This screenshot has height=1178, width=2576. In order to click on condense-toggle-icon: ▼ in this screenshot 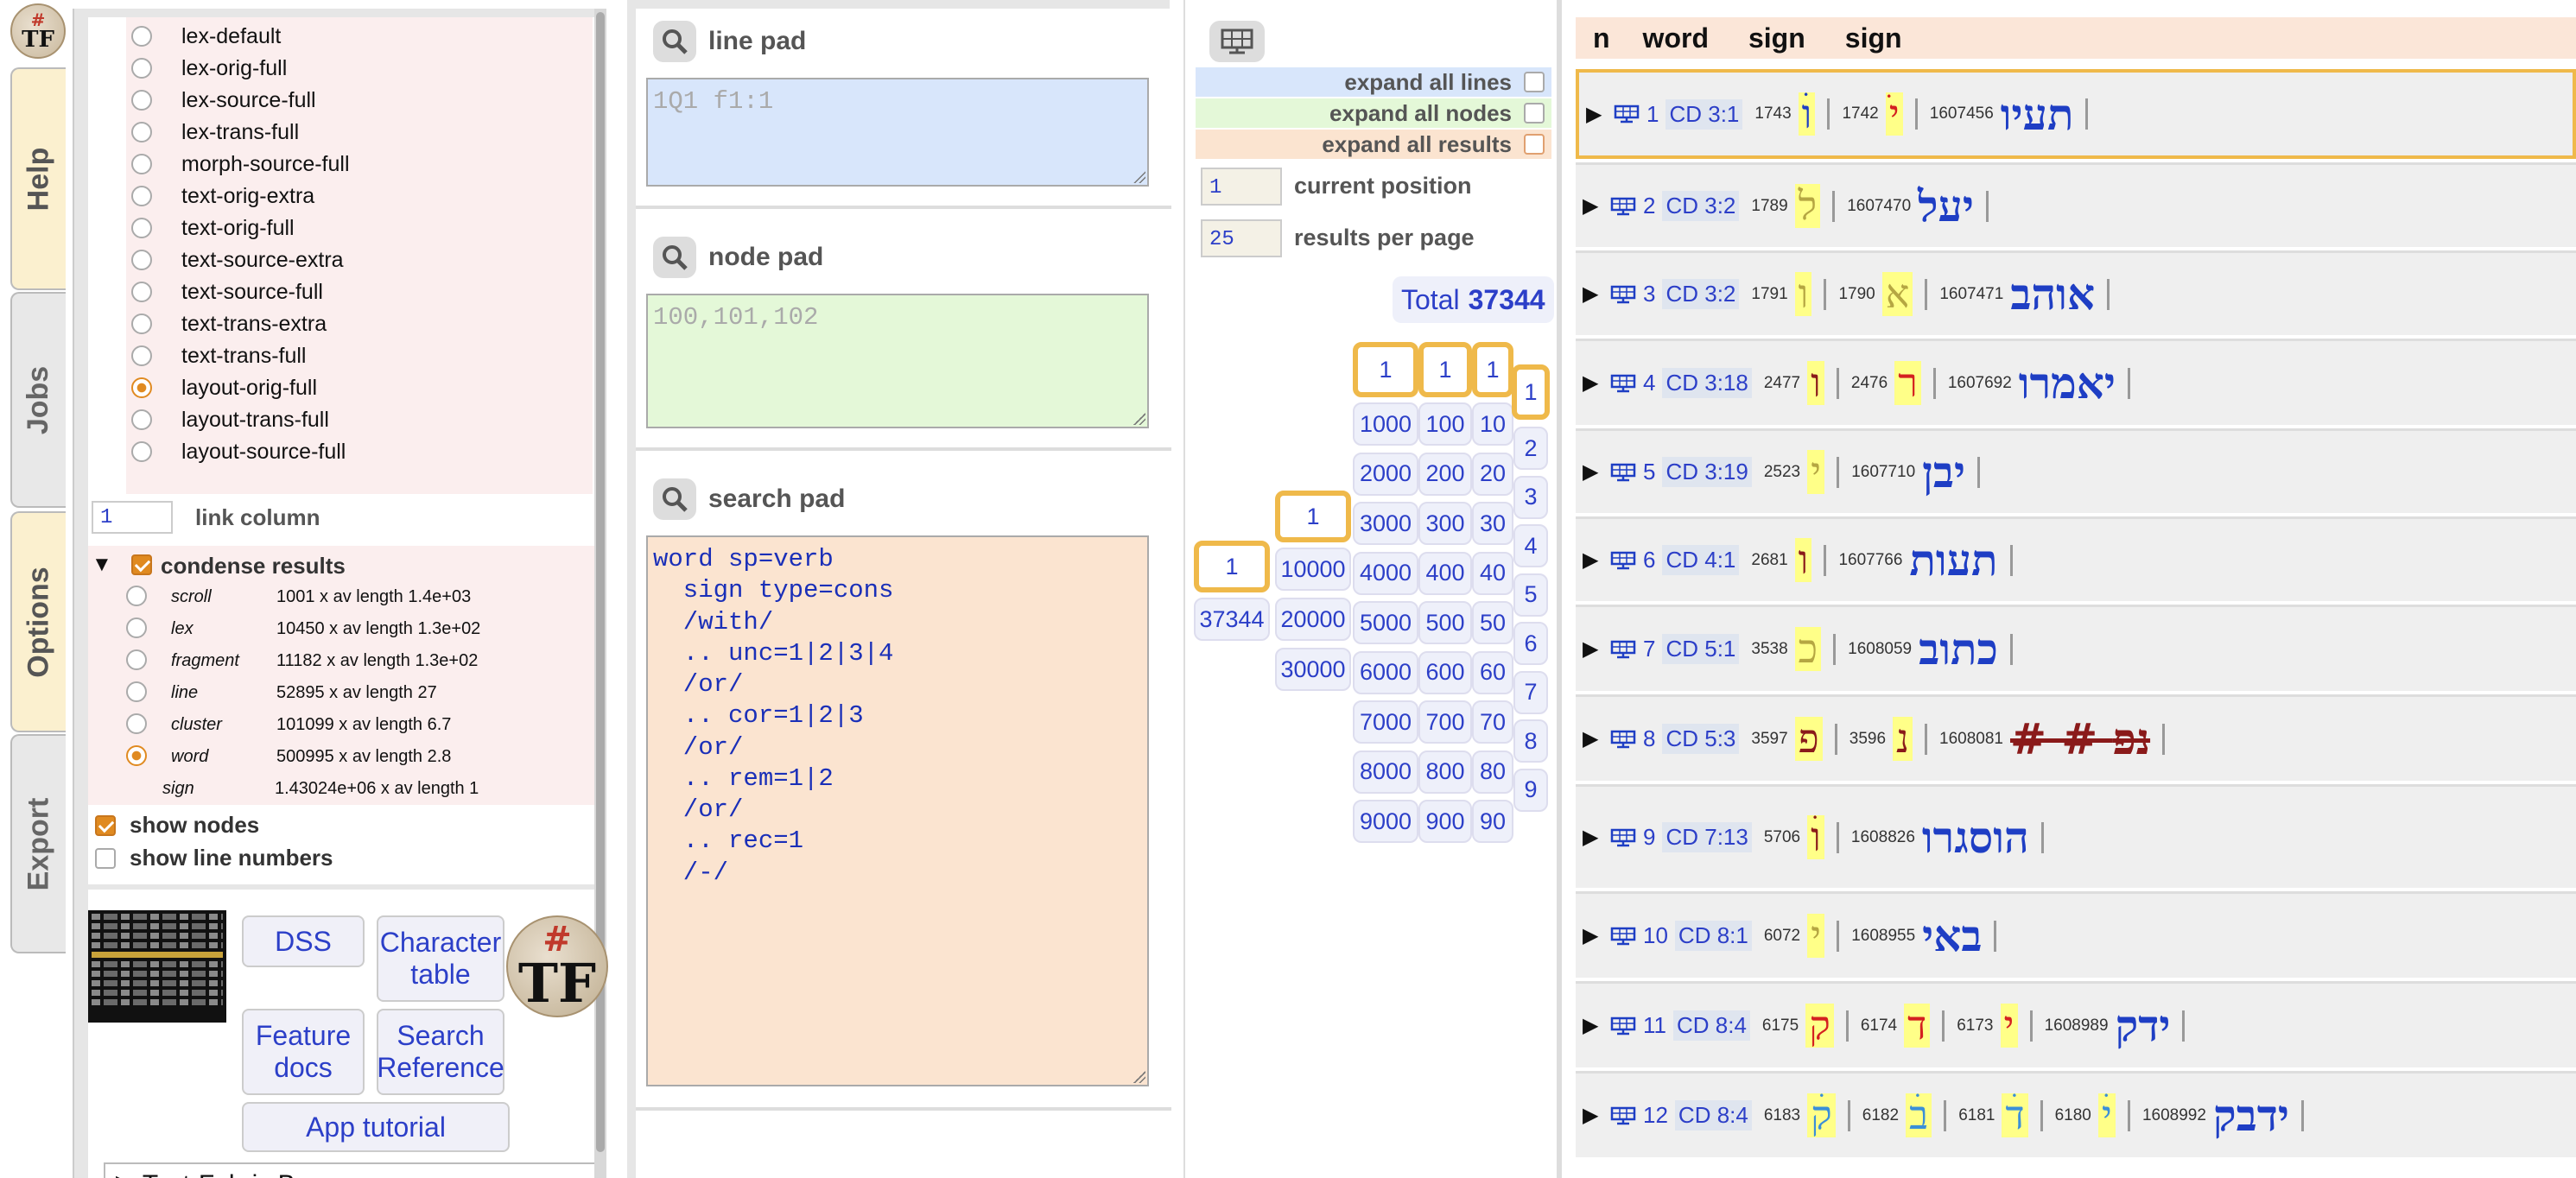, I will do `click(102, 565)`.